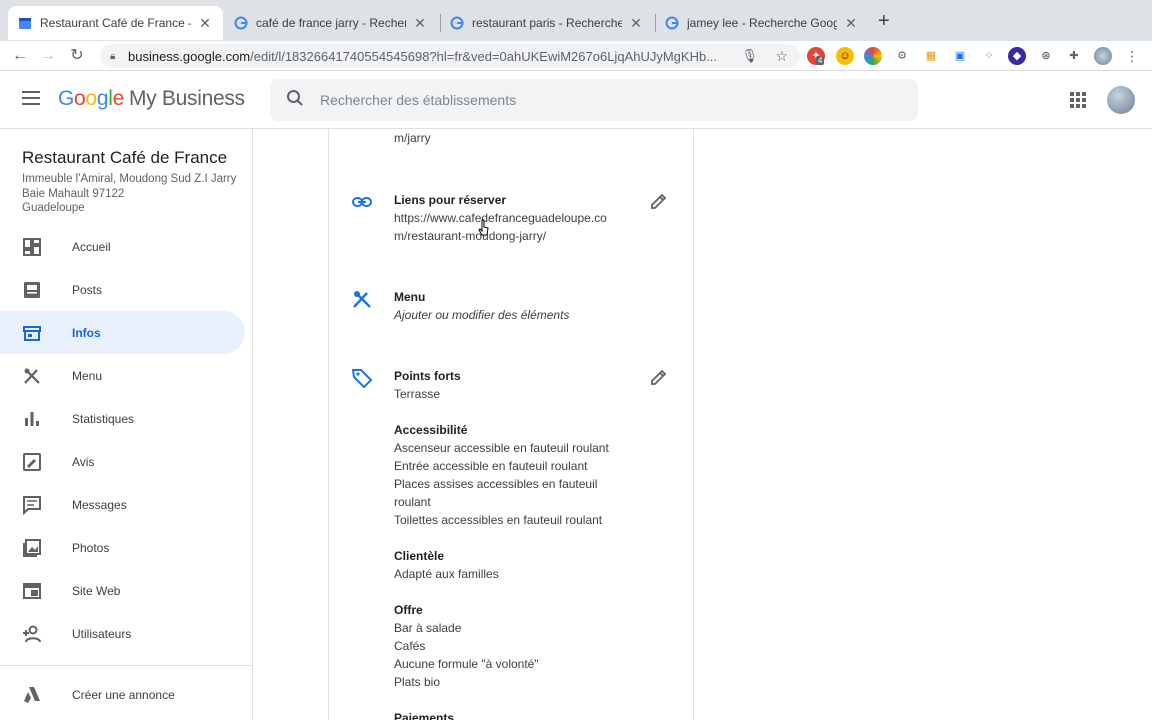  Describe the element at coordinates (122, 246) in the screenshot. I see `sidebar-item-accueil: Accueil` at that location.